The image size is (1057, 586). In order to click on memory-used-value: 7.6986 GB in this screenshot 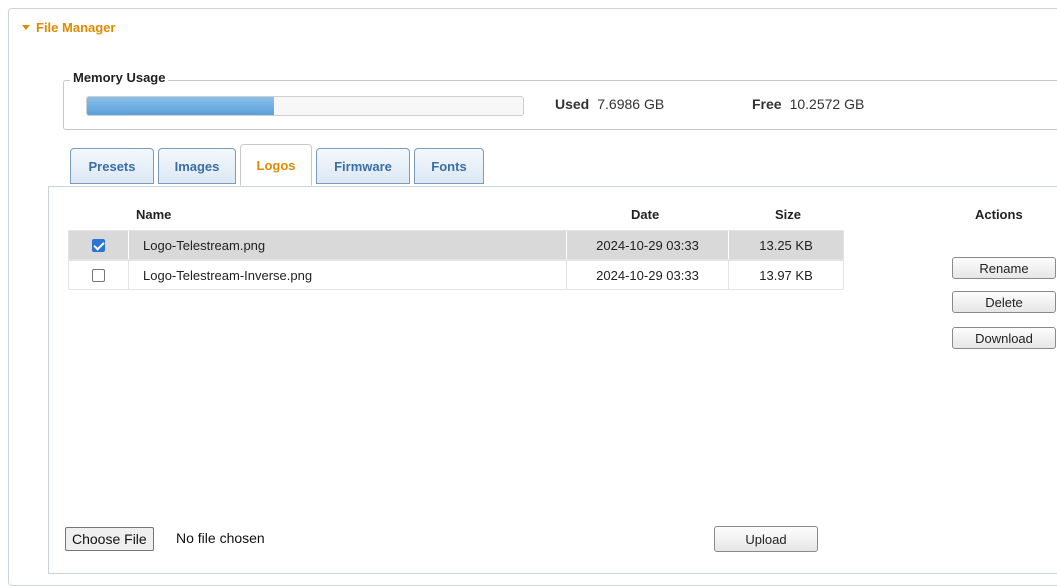, I will do `click(631, 104)`.